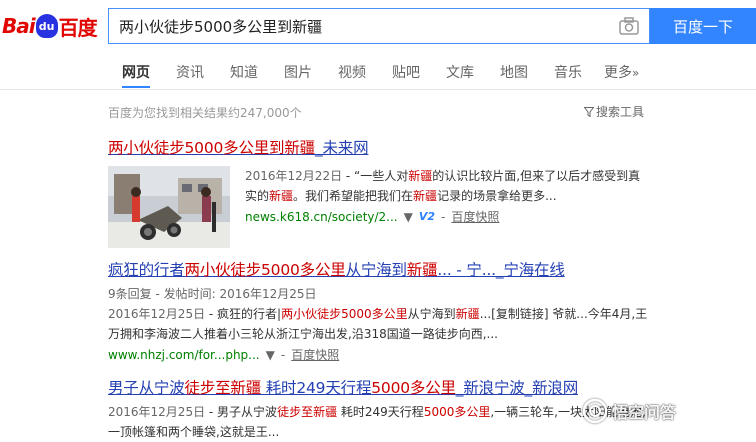 This screenshot has width=756, height=442. Describe the element at coordinates (169, 207) in the screenshot. I see `result-thumbnail` at that location.